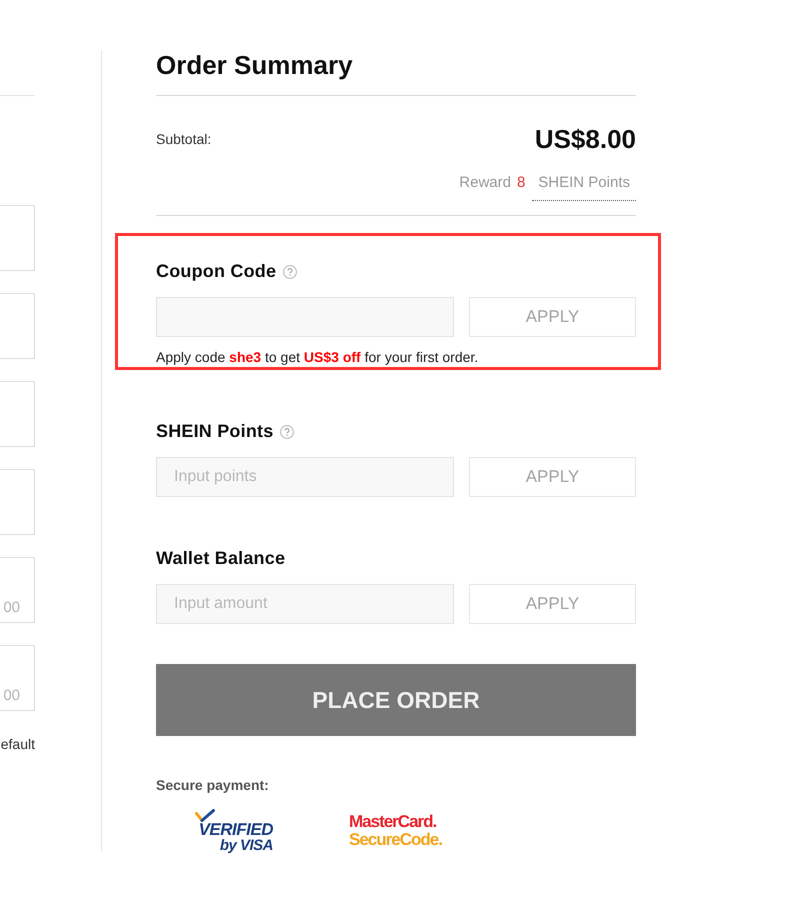  Describe the element at coordinates (521, 183) in the screenshot. I see `reward-count: 8` at that location.